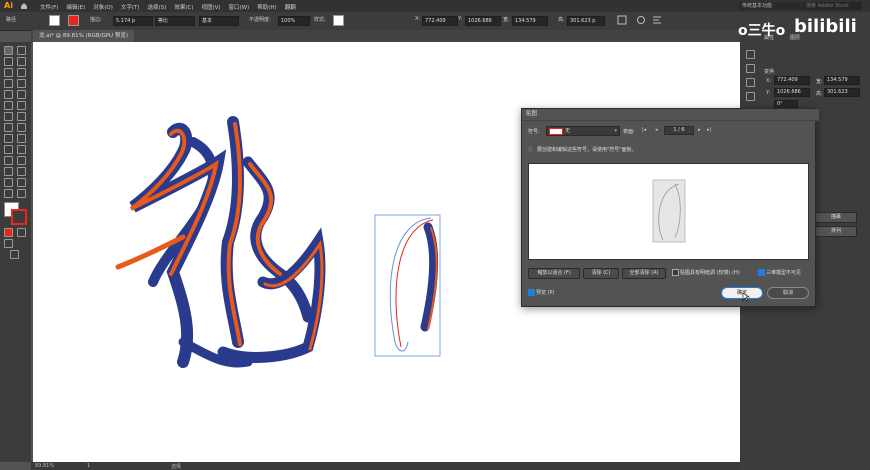 This screenshot has height=470, width=870. I want to click on rotate-tool-icon, so click(8, 116).